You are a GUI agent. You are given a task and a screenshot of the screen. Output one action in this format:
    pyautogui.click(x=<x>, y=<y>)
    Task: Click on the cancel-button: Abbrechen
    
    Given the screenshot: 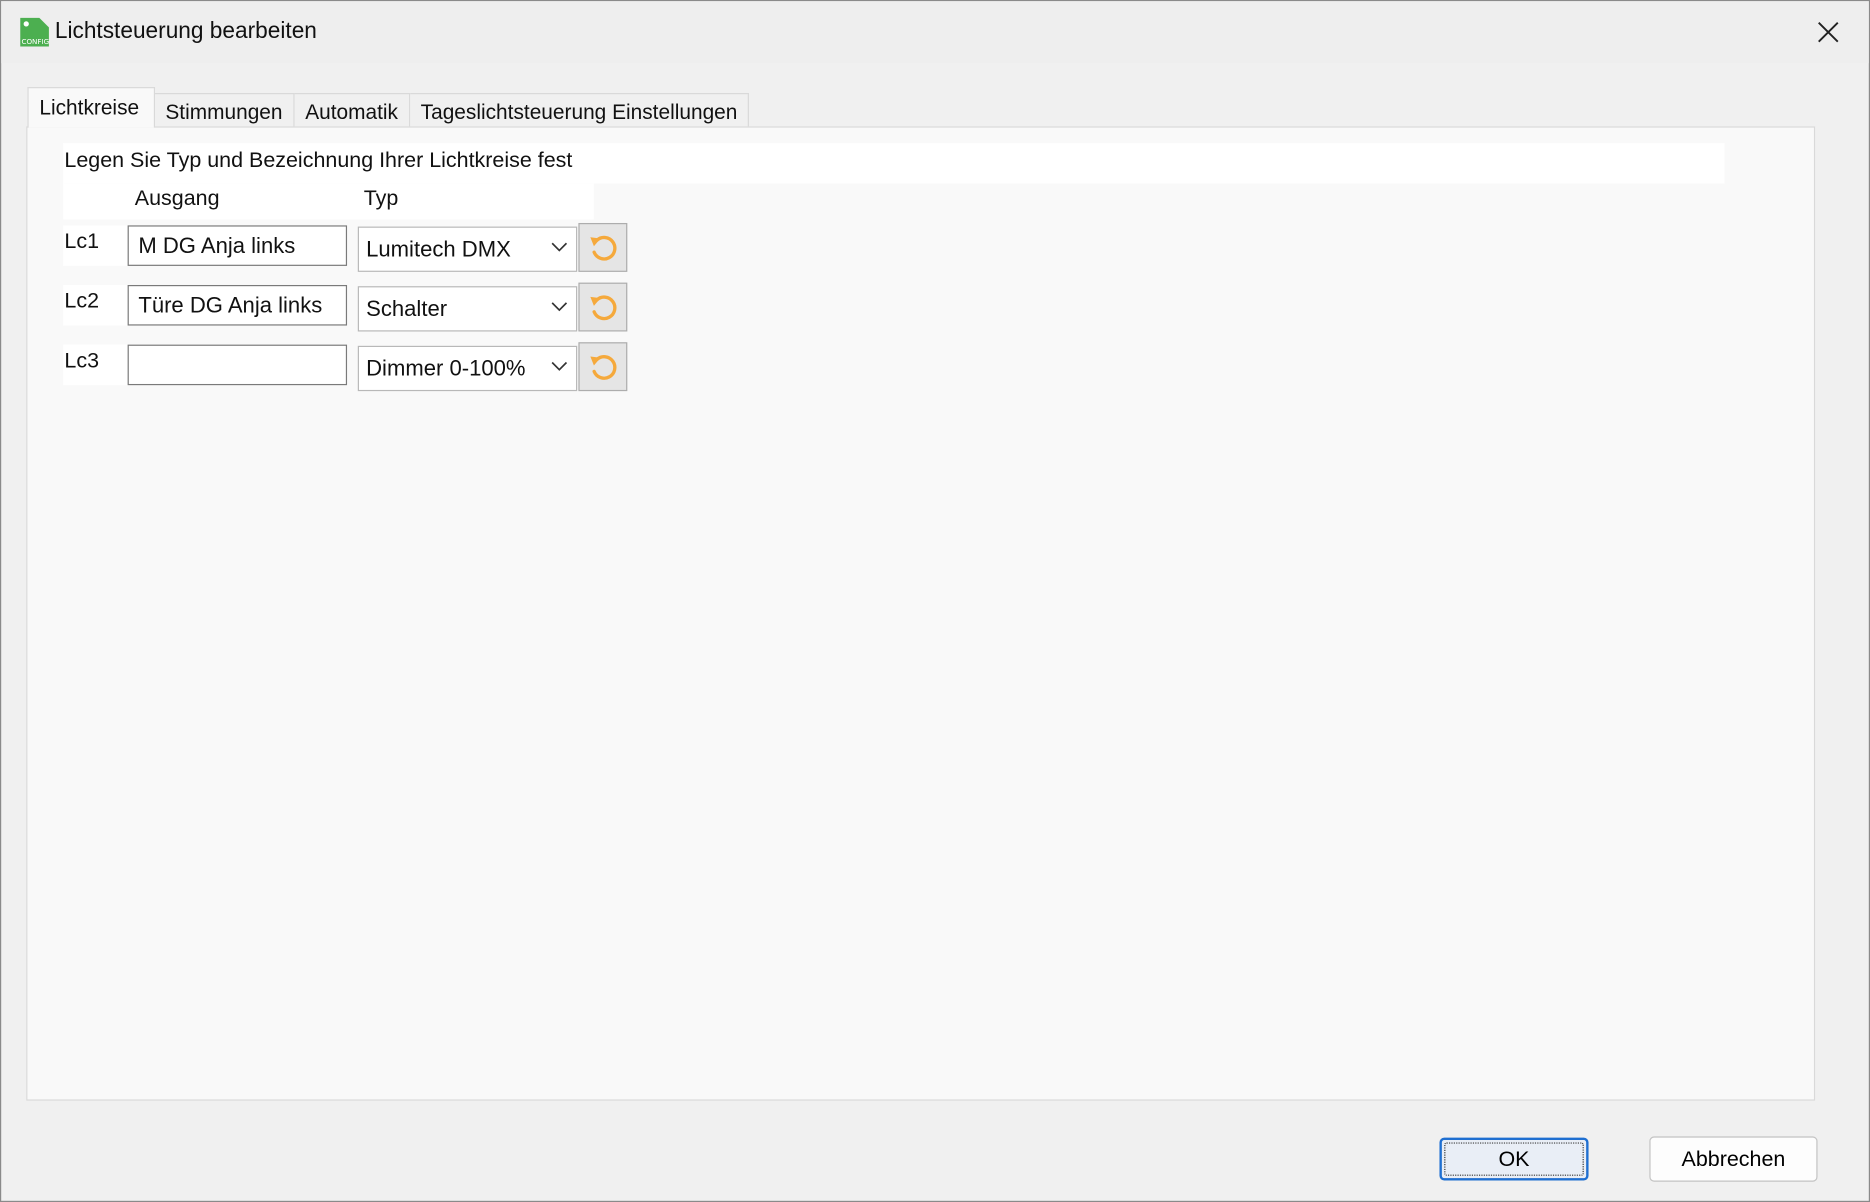 What is the action you would take?
    pyautogui.click(x=1733, y=1159)
    